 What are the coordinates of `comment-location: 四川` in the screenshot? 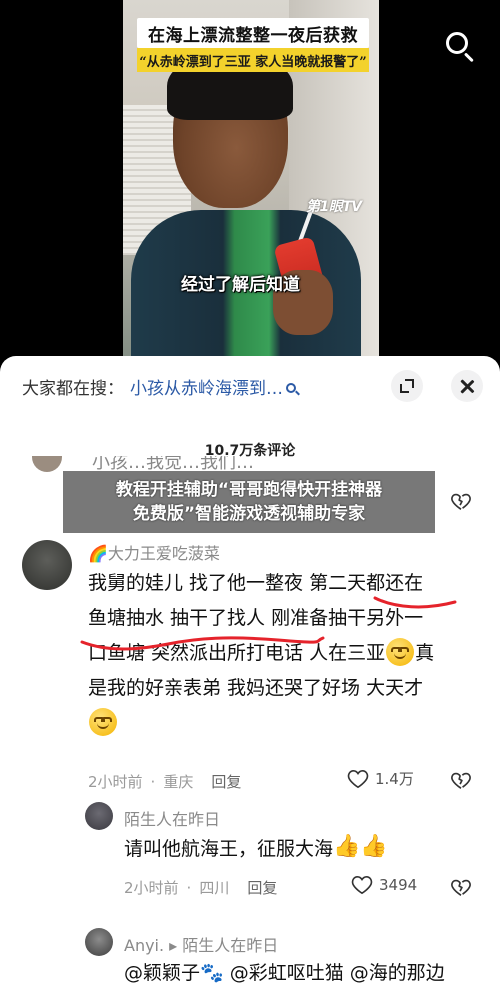 It's located at (214, 888).